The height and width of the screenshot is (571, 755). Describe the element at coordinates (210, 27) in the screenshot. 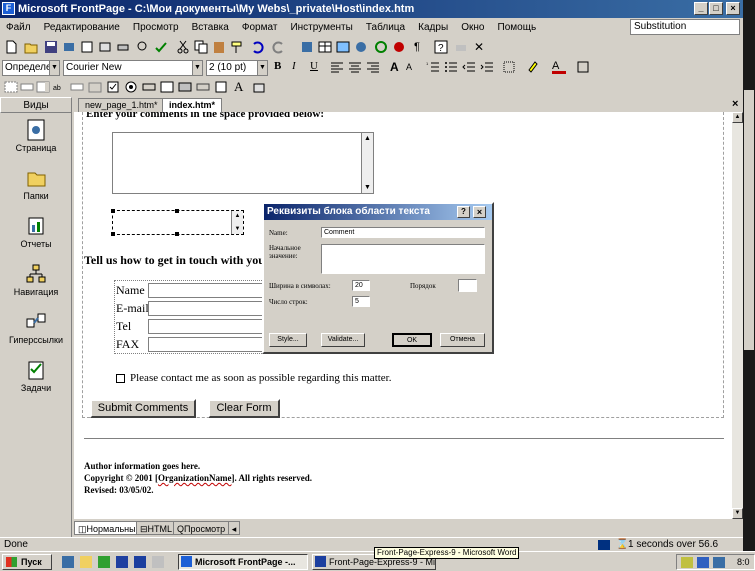

I see `menu-insert: Вставка` at that location.